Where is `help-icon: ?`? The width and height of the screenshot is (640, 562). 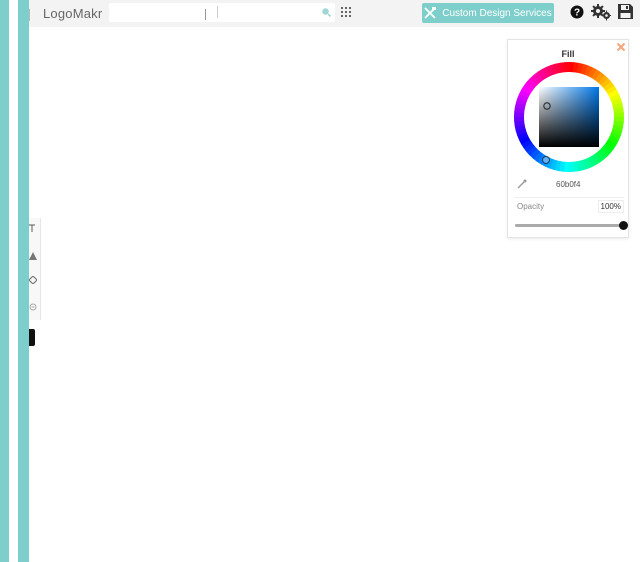
help-icon: ? is located at coordinates (577, 12).